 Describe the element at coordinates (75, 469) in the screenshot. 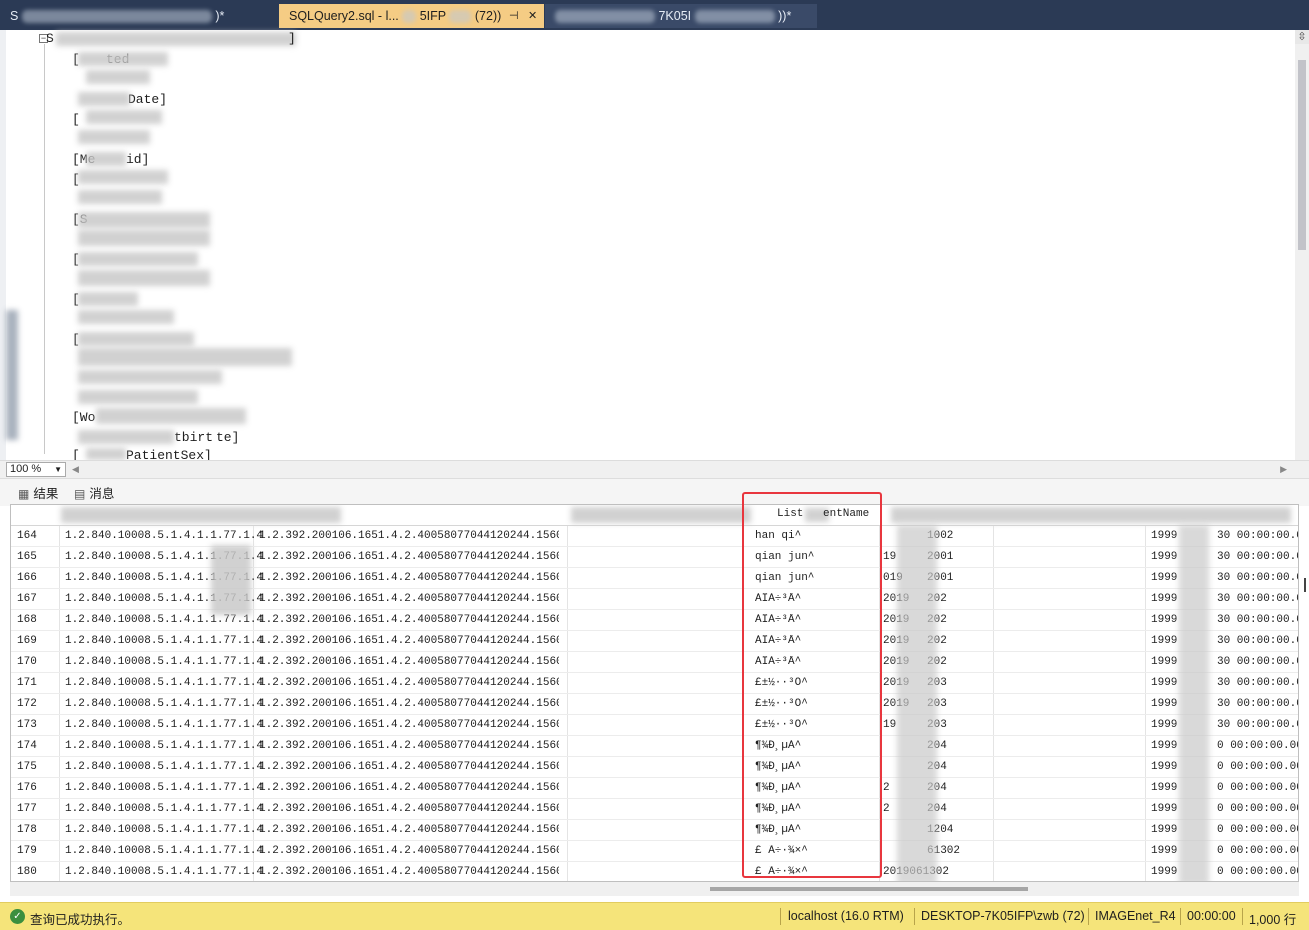

I see `scroll-left-icon: ◀` at that location.